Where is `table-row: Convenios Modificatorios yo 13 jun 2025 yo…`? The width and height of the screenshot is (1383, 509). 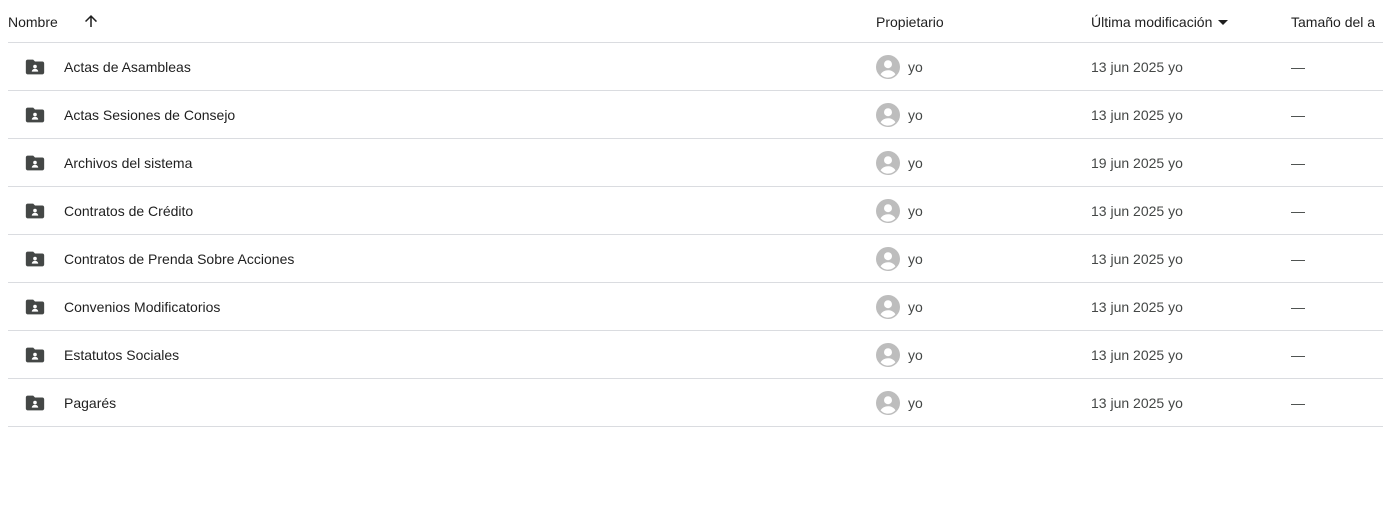
table-row: Convenios Modificatorios yo 13 jun 2025 yo… is located at coordinates (695, 307).